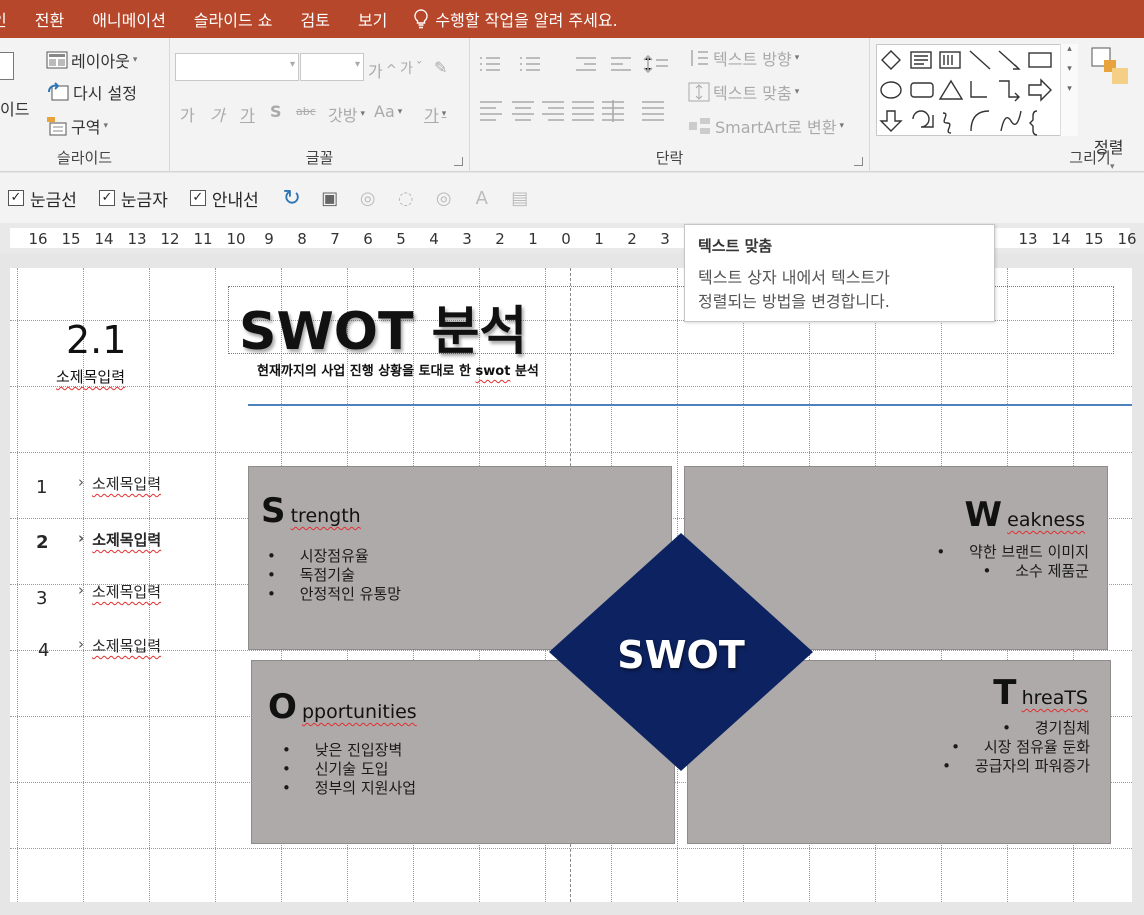  I want to click on ruler-tick: 11, so click(203, 239).